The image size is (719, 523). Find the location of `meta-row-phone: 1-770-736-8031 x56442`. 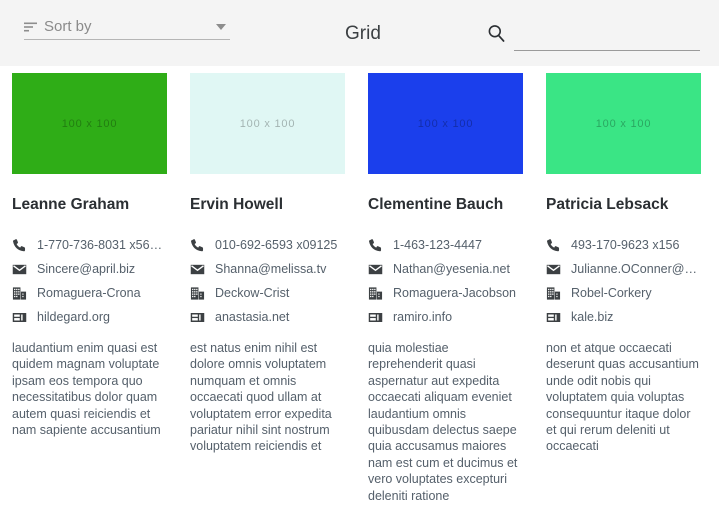

meta-row-phone: 1-770-736-8031 x56442 is located at coordinates (89, 245).